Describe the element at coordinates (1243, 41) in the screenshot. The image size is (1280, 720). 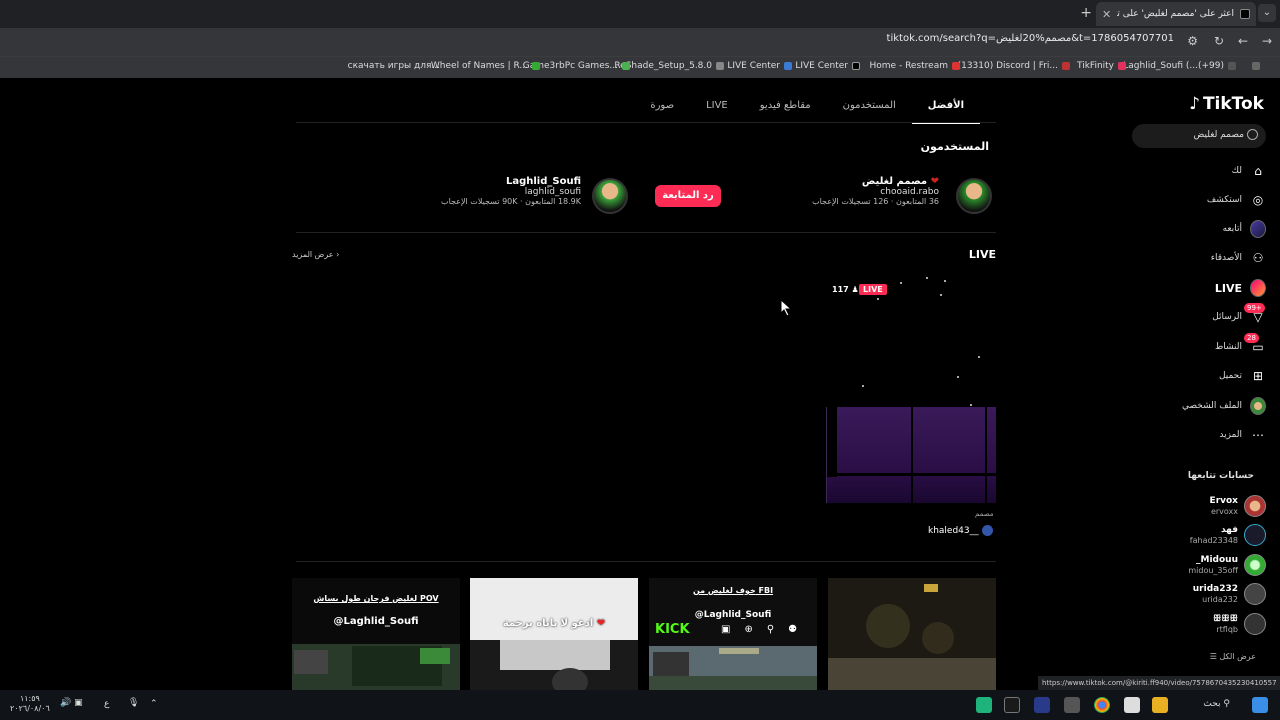
I see `forward-icon: ←` at that location.